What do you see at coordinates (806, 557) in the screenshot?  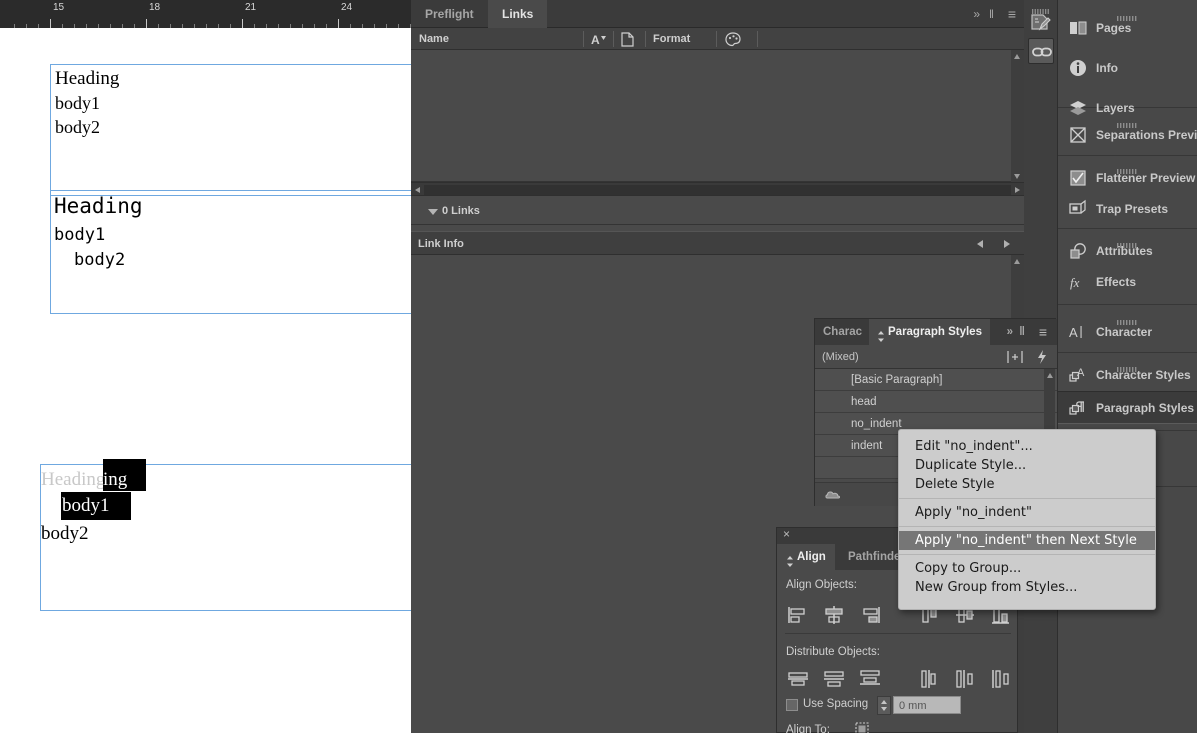 I see `tab-align: Align` at bounding box center [806, 557].